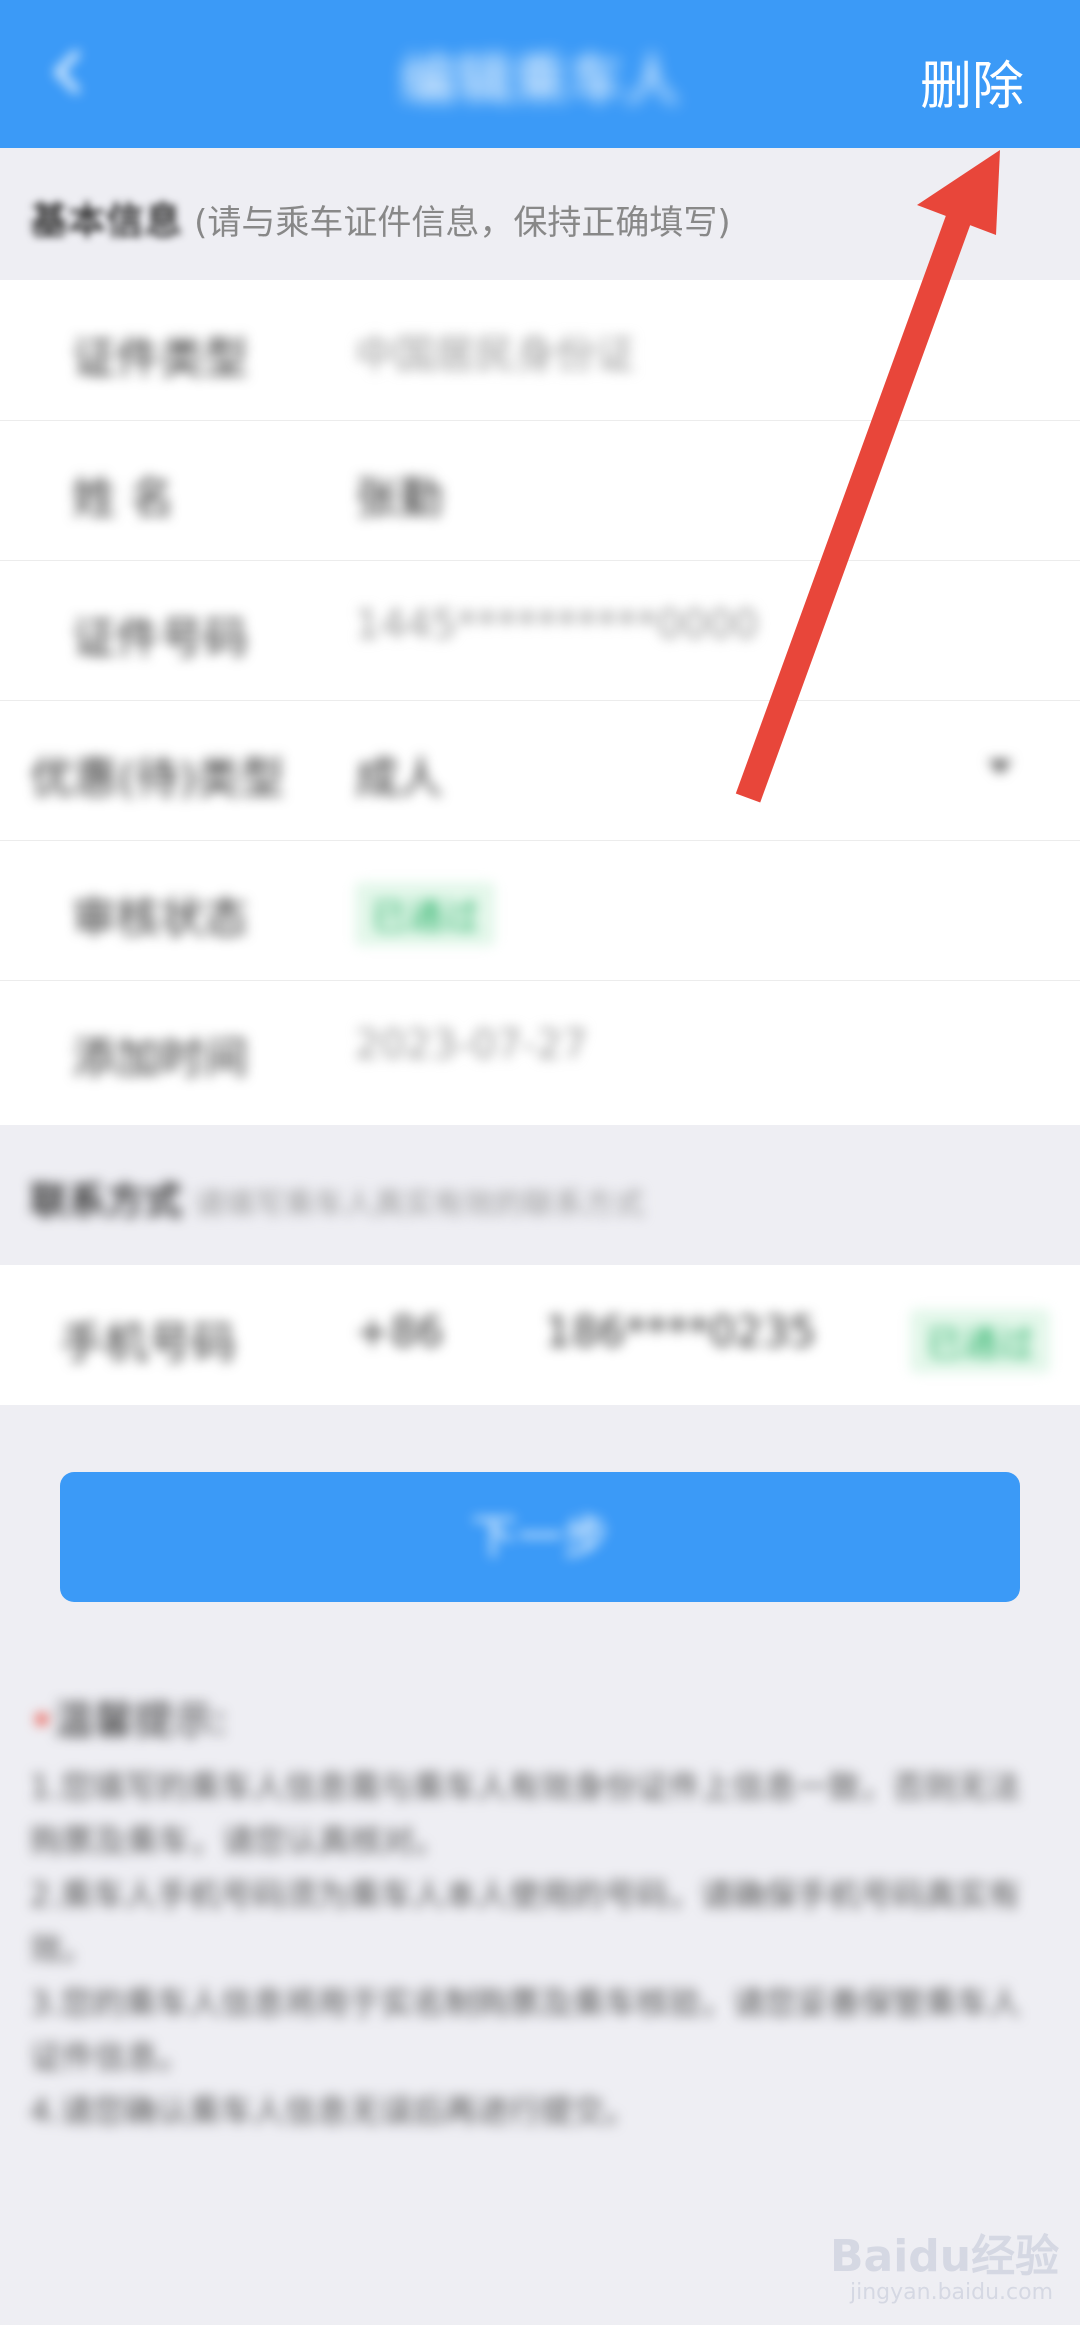 This screenshot has width=1080, height=2325. What do you see at coordinates (160, 918) in the screenshot?
I see `row-label: 审核状态` at bounding box center [160, 918].